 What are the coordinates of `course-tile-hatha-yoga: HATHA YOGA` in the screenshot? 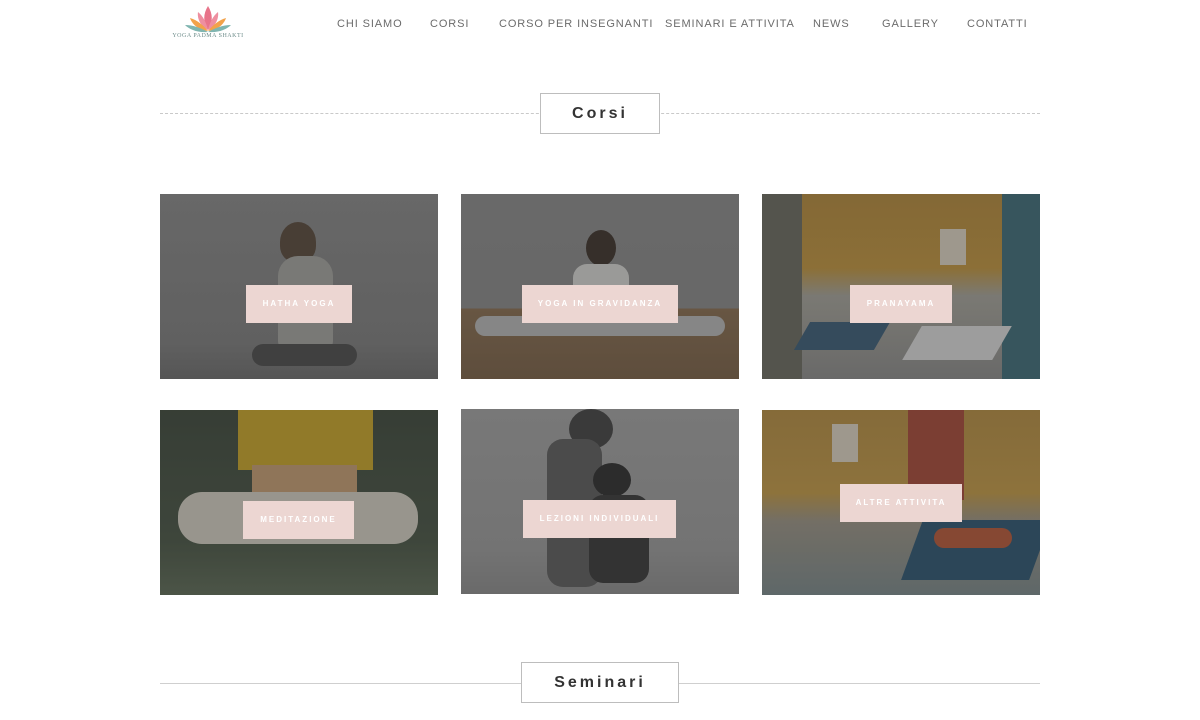 It's located at (299, 286).